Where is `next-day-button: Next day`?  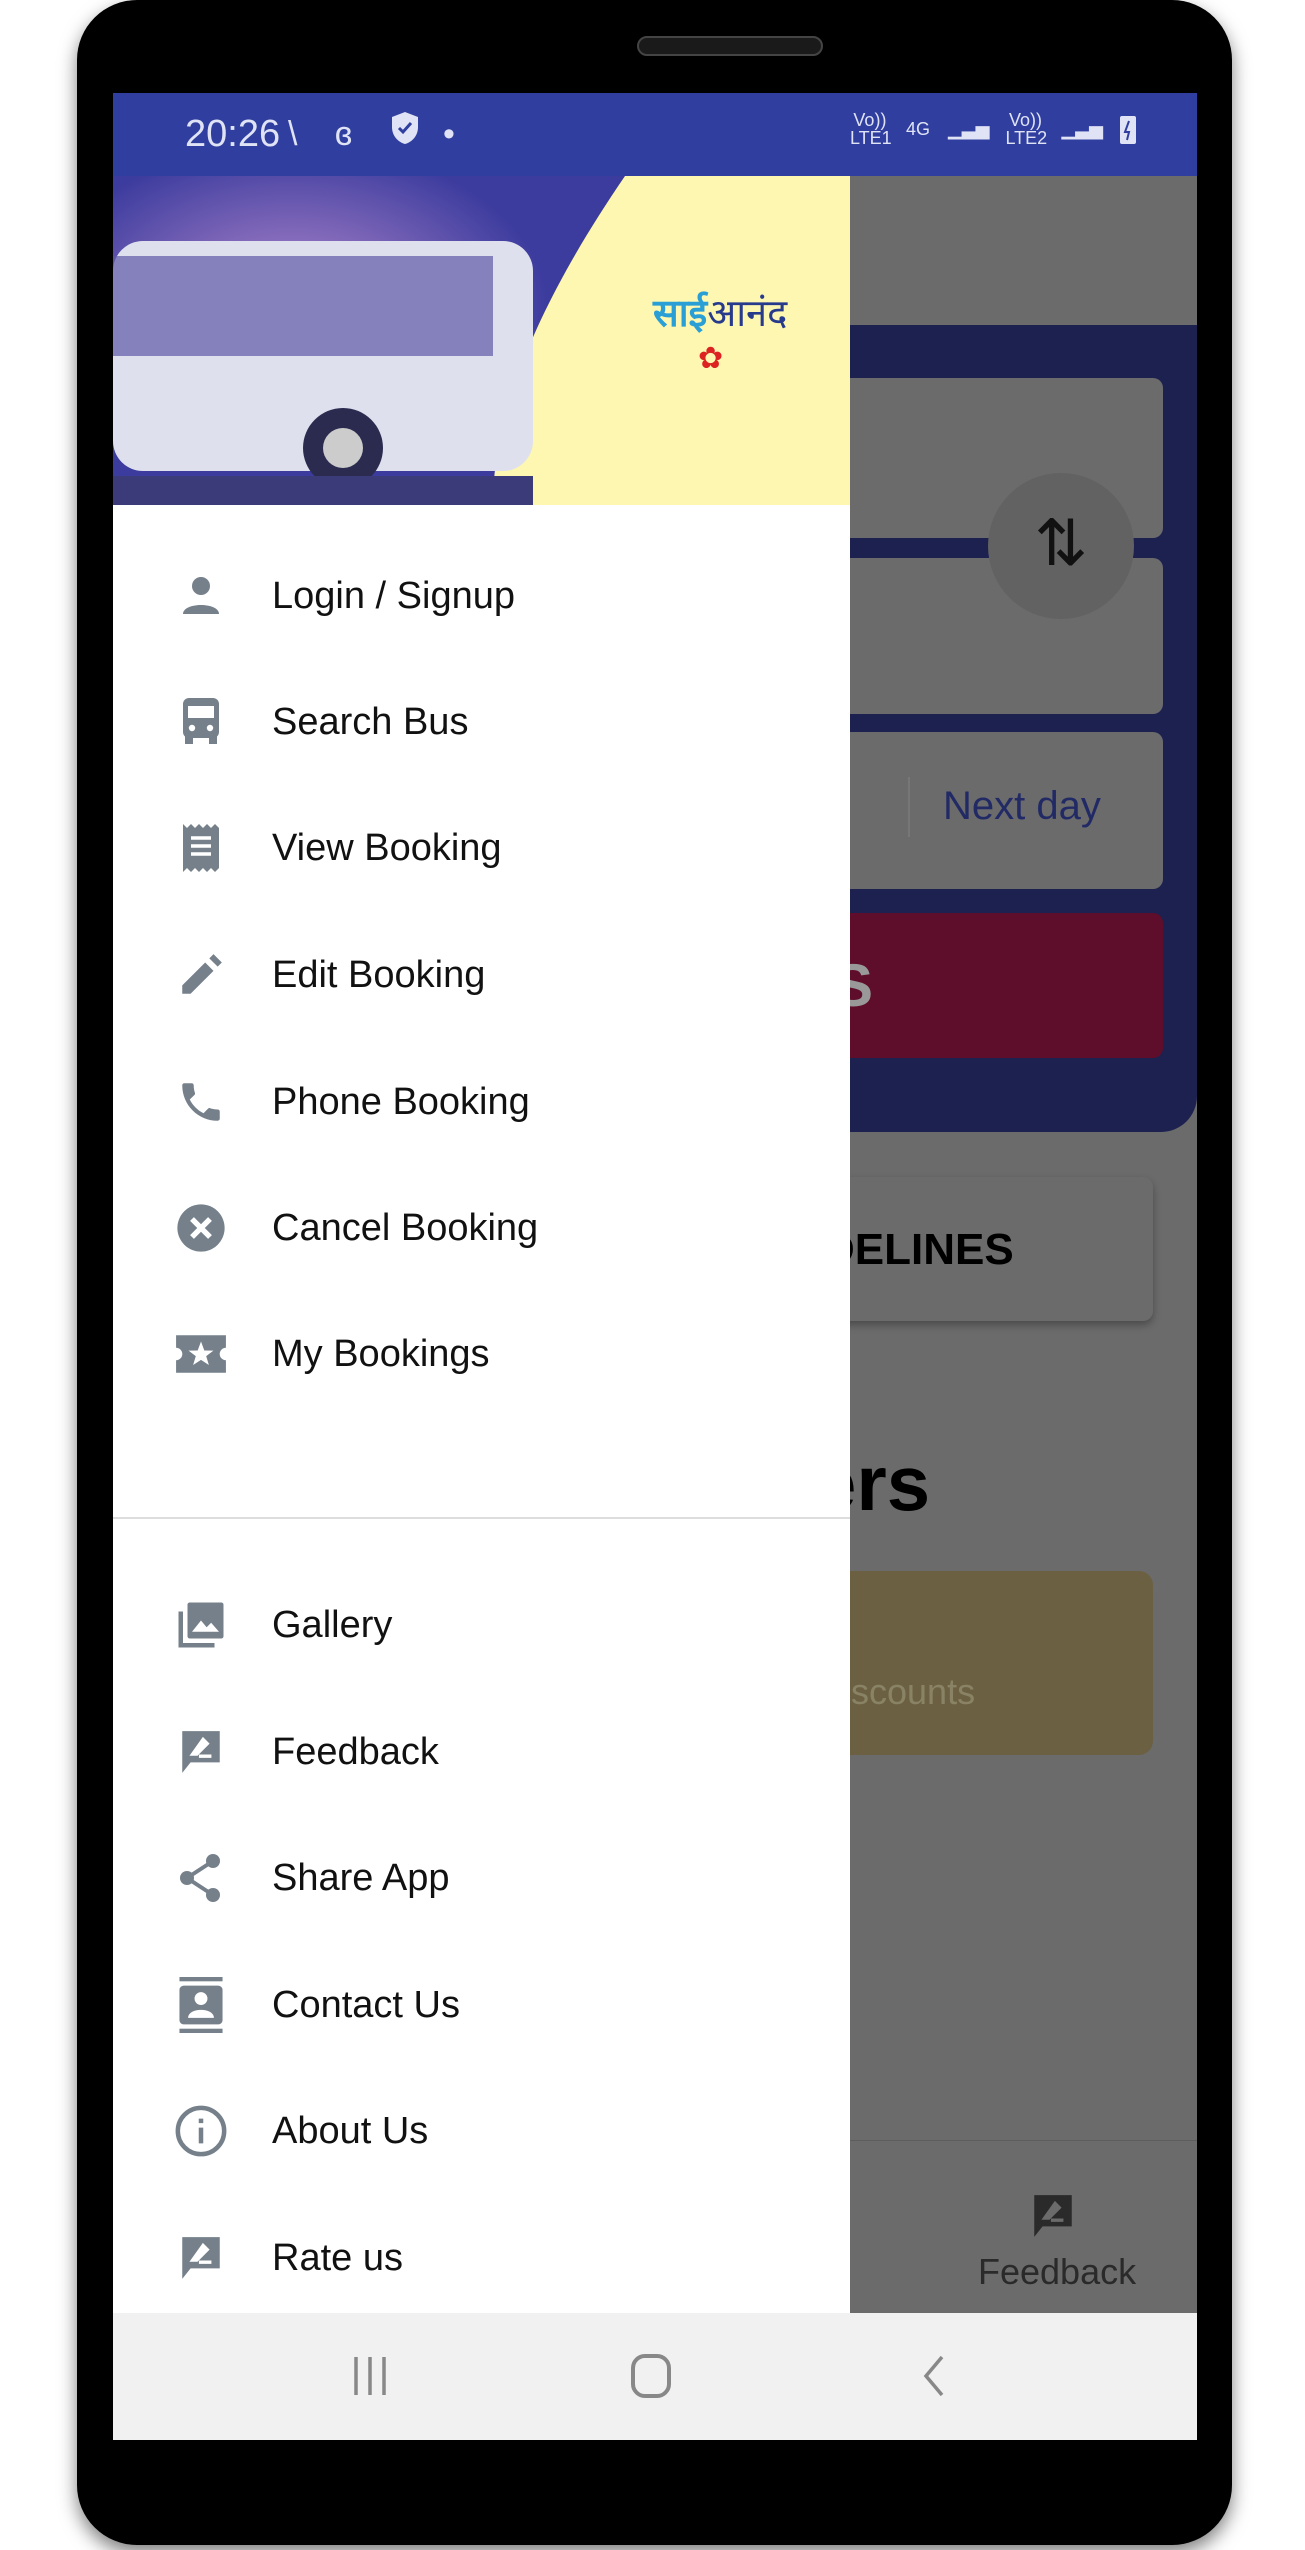
next-day-button: Next day is located at coordinates (1022, 806).